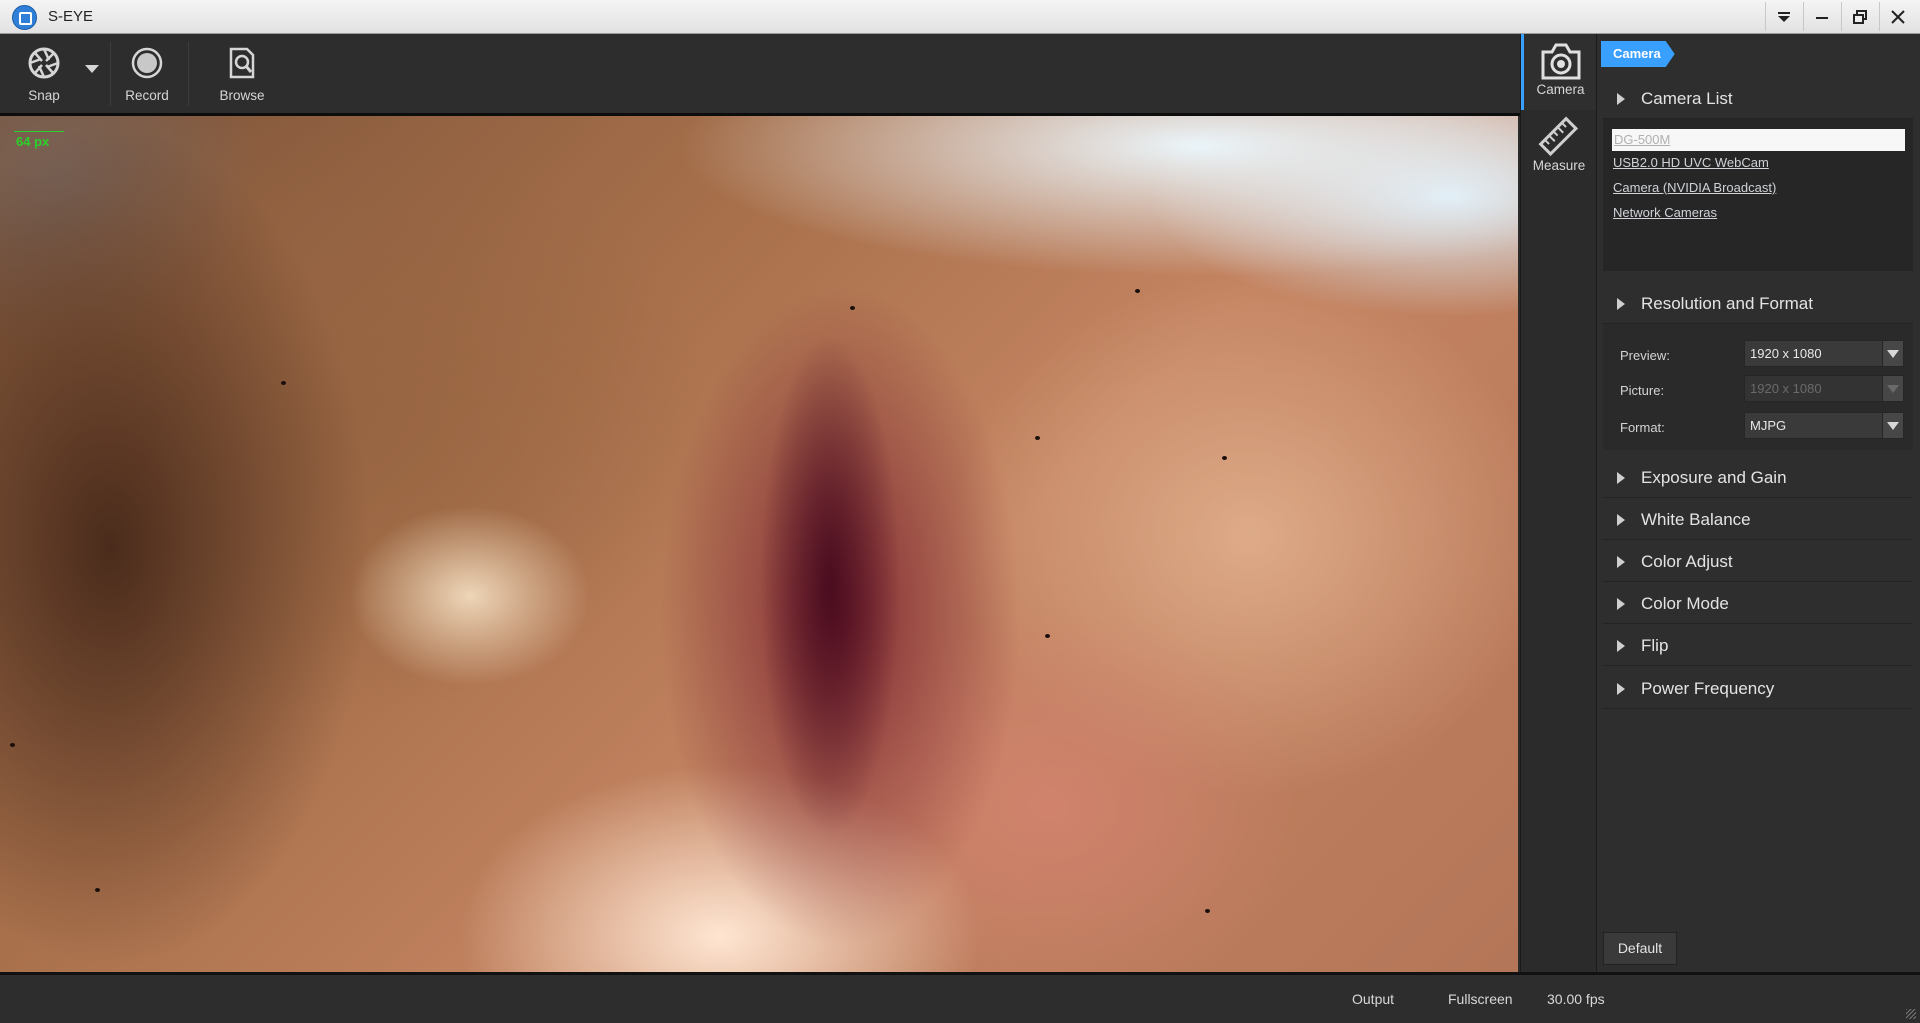 The width and height of the screenshot is (1920, 1023). What do you see at coordinates (1560, 89) in the screenshot?
I see `tab-camera-label: Camera` at bounding box center [1560, 89].